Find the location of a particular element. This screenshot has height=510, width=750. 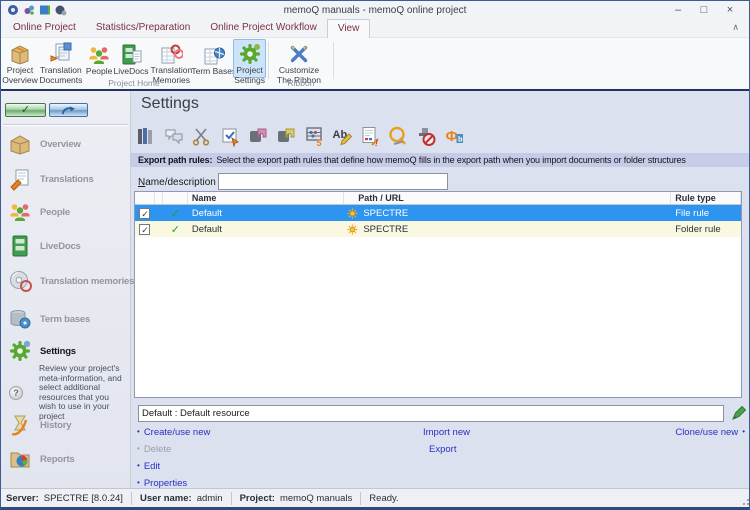

edit-resource-icon is located at coordinates (739, 413).